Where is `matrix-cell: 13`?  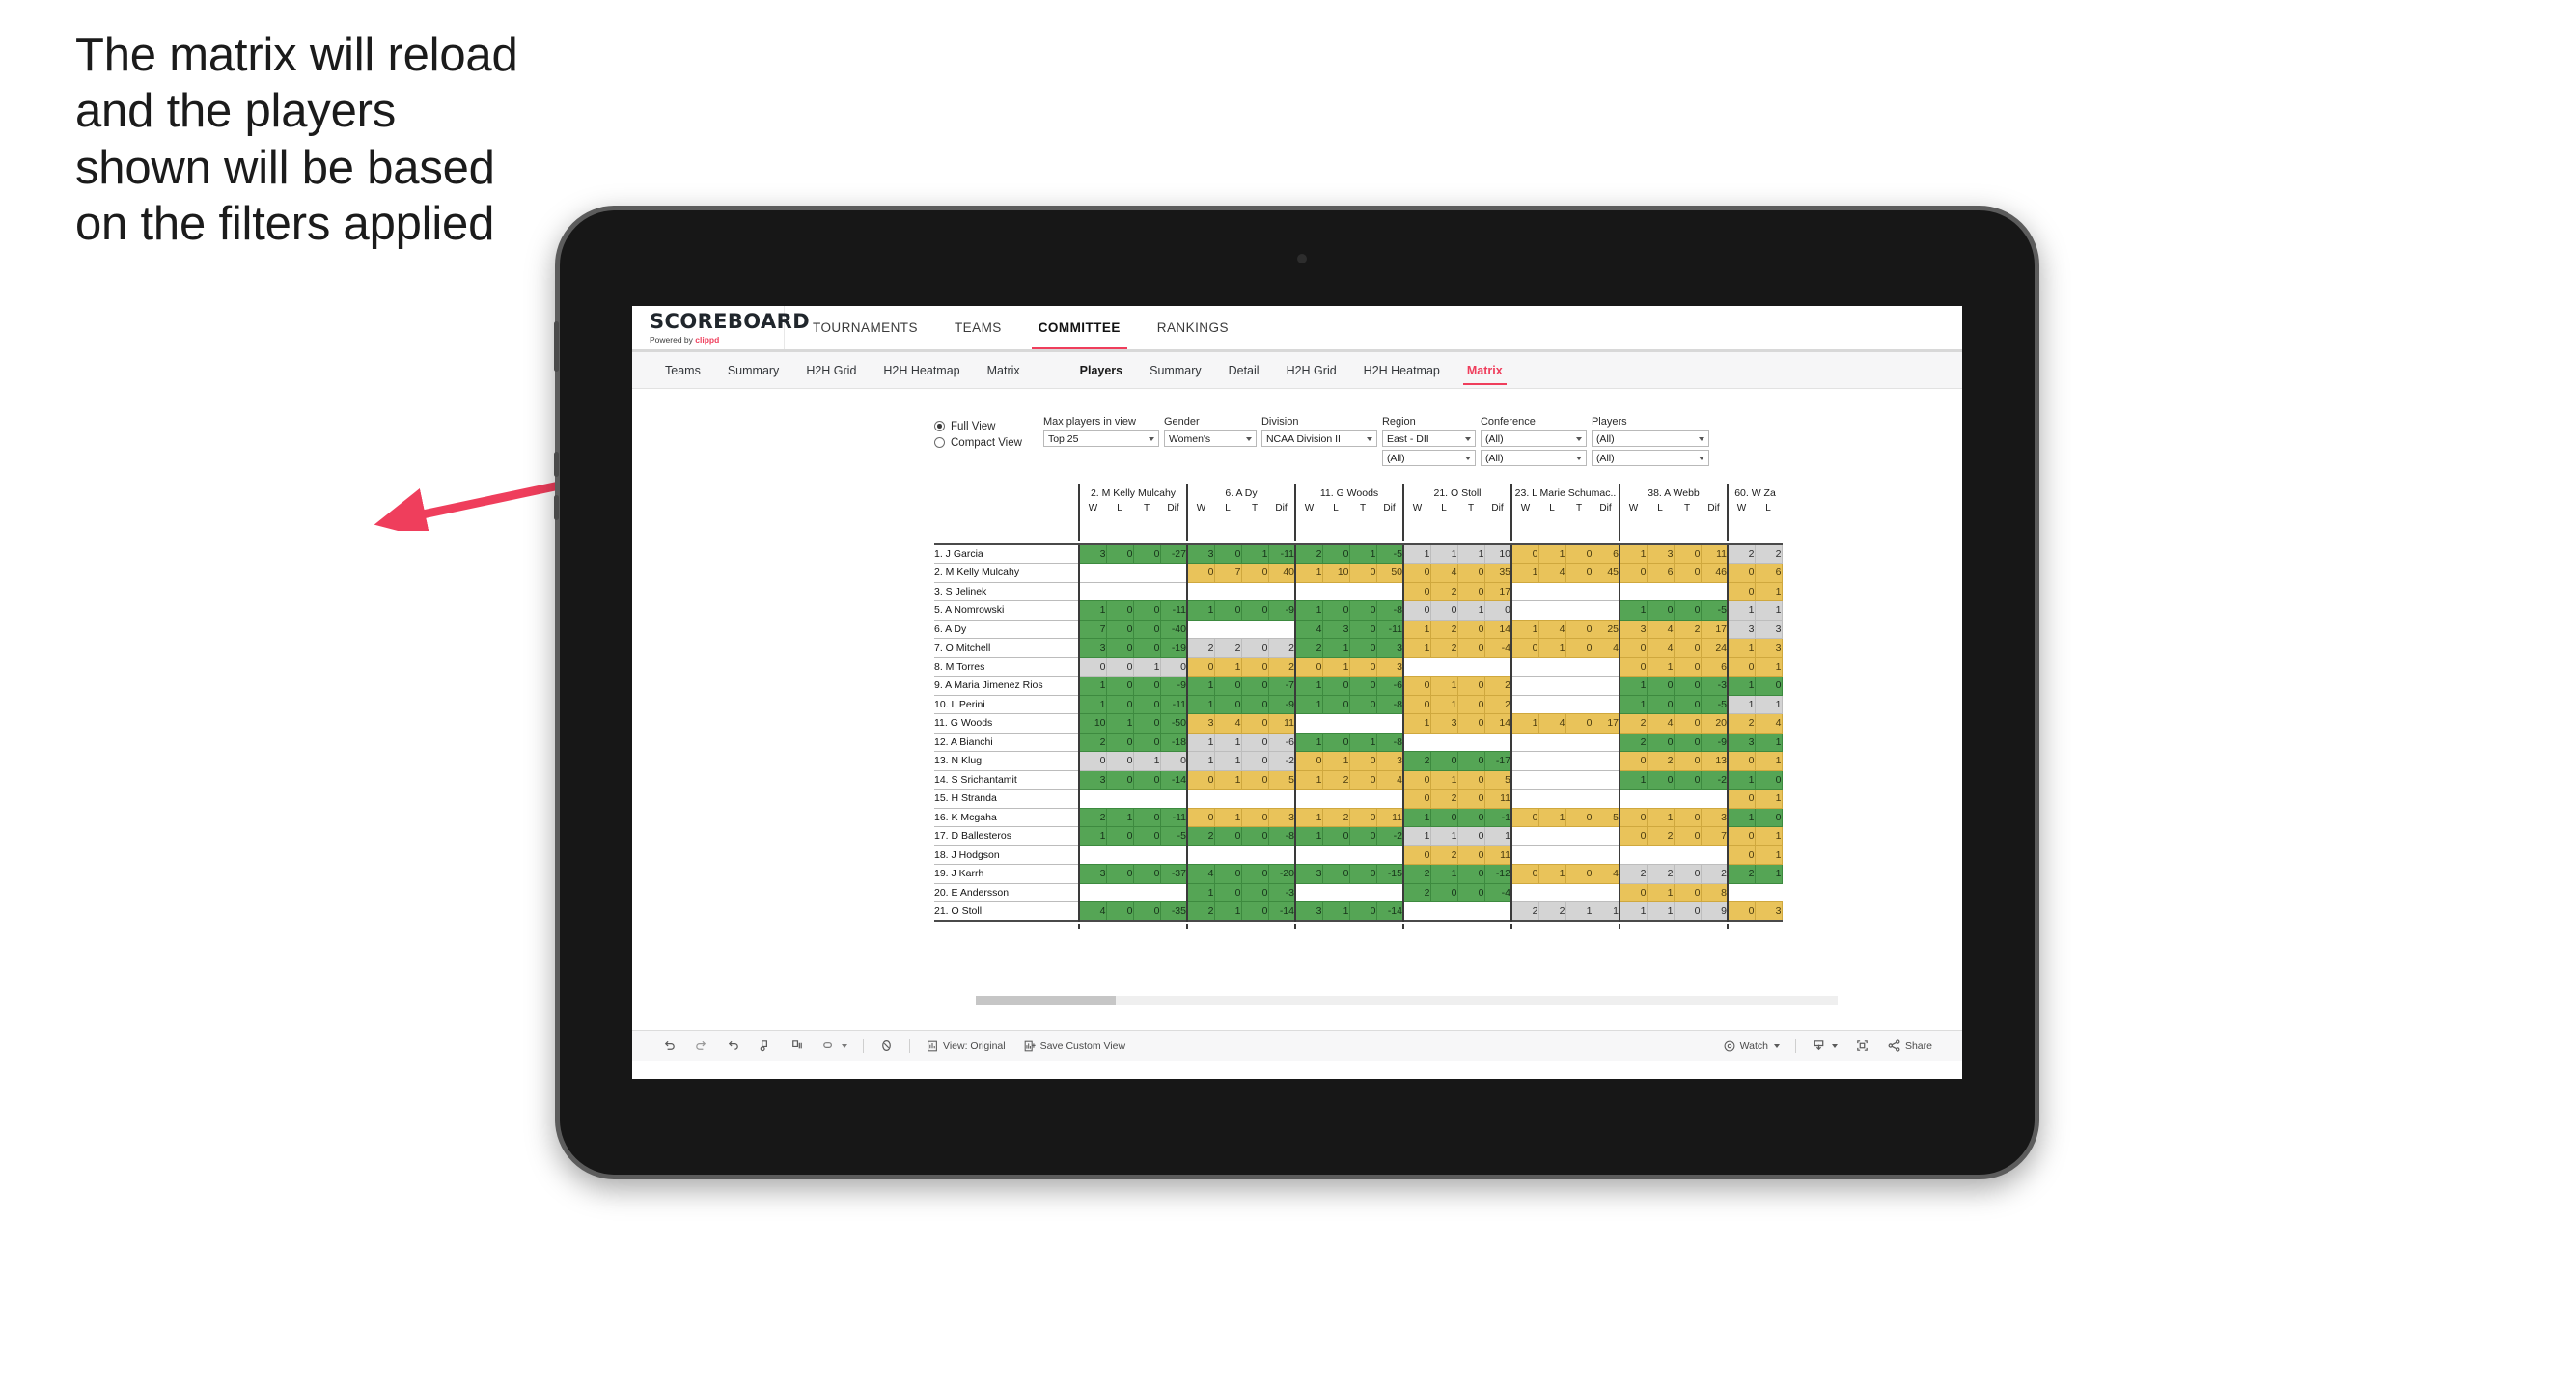 matrix-cell: 13 is located at coordinates (1714, 761).